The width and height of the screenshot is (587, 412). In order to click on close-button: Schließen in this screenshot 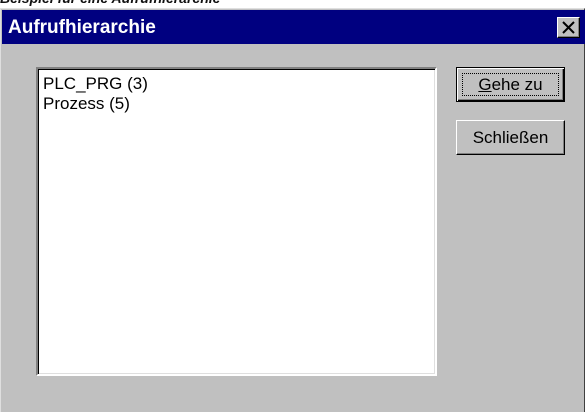, I will do `click(510, 137)`.